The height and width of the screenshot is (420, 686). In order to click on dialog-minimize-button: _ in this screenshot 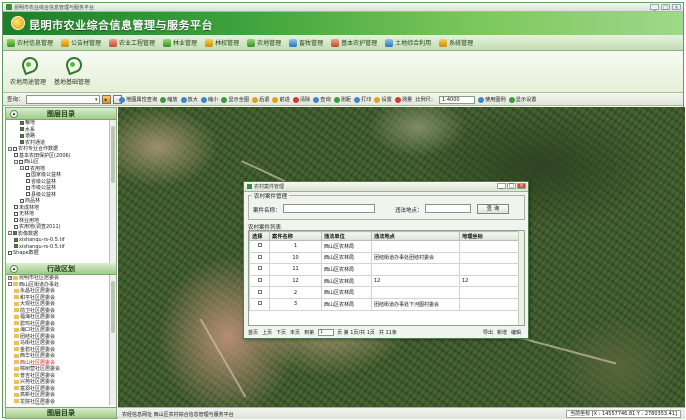, I will do `click(501, 186)`.